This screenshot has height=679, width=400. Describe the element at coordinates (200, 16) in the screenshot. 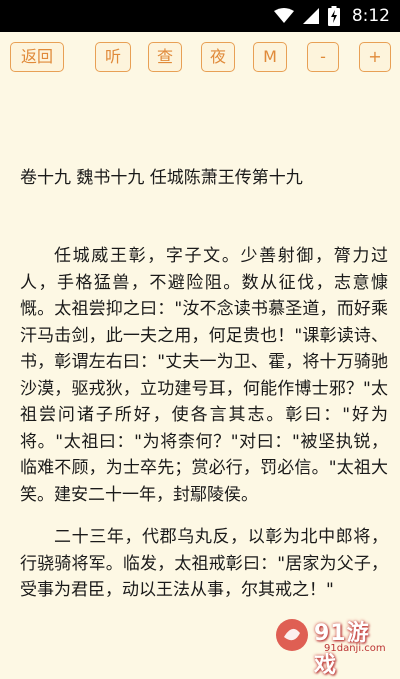

I see `status-bar: 8:12` at that location.